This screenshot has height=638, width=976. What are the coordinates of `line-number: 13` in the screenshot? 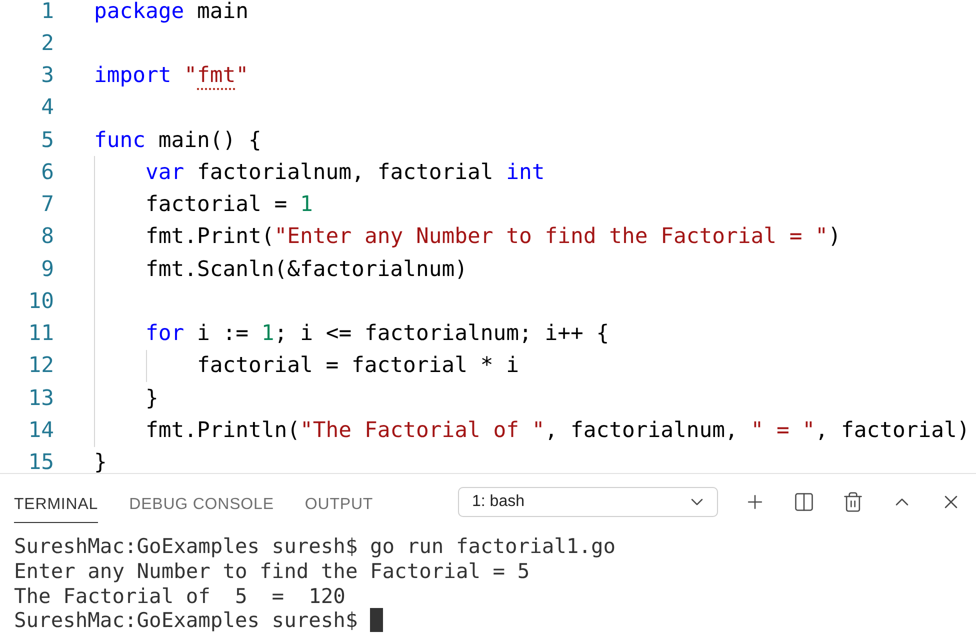 It's located at (41, 398).